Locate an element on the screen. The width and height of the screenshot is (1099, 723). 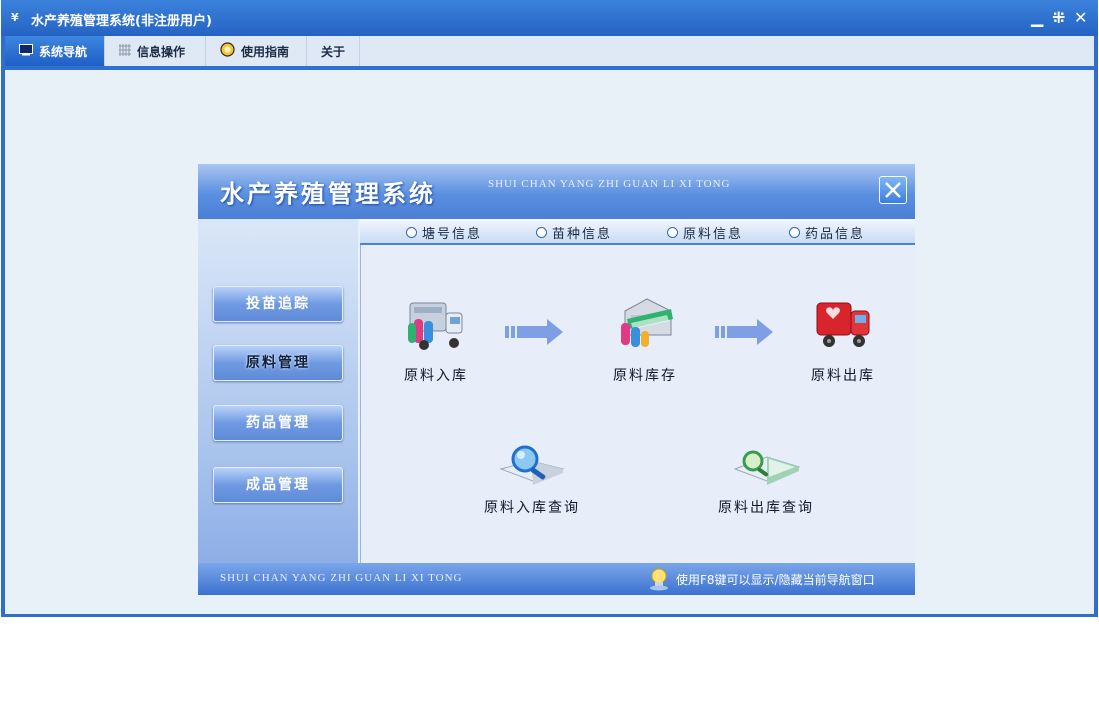
tab-system-navigation: 系统导航 is located at coordinates (55, 51).